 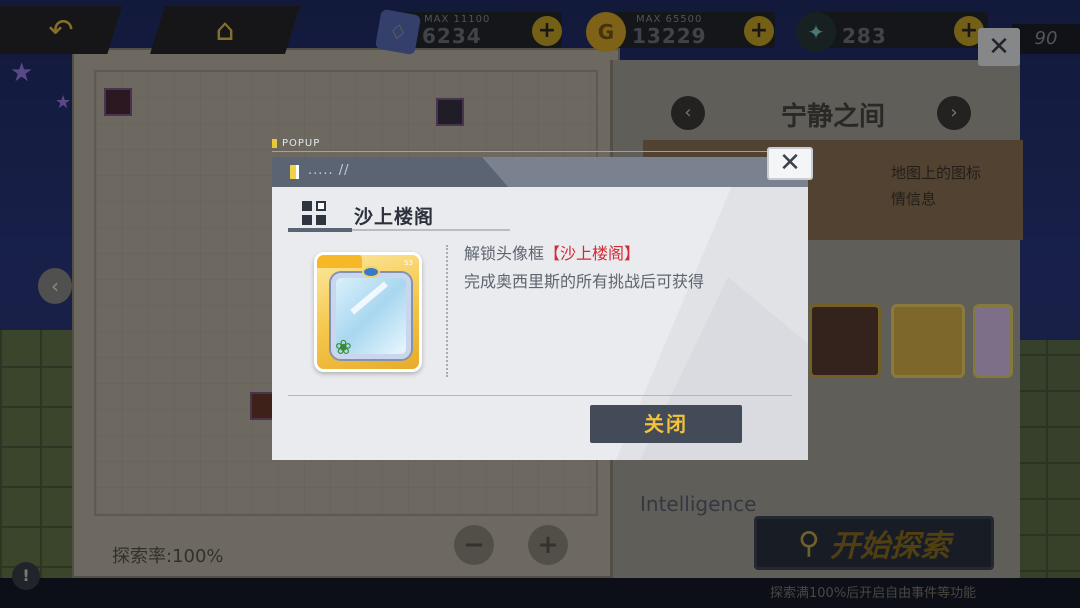 I want to click on grid-icon, so click(x=314, y=213).